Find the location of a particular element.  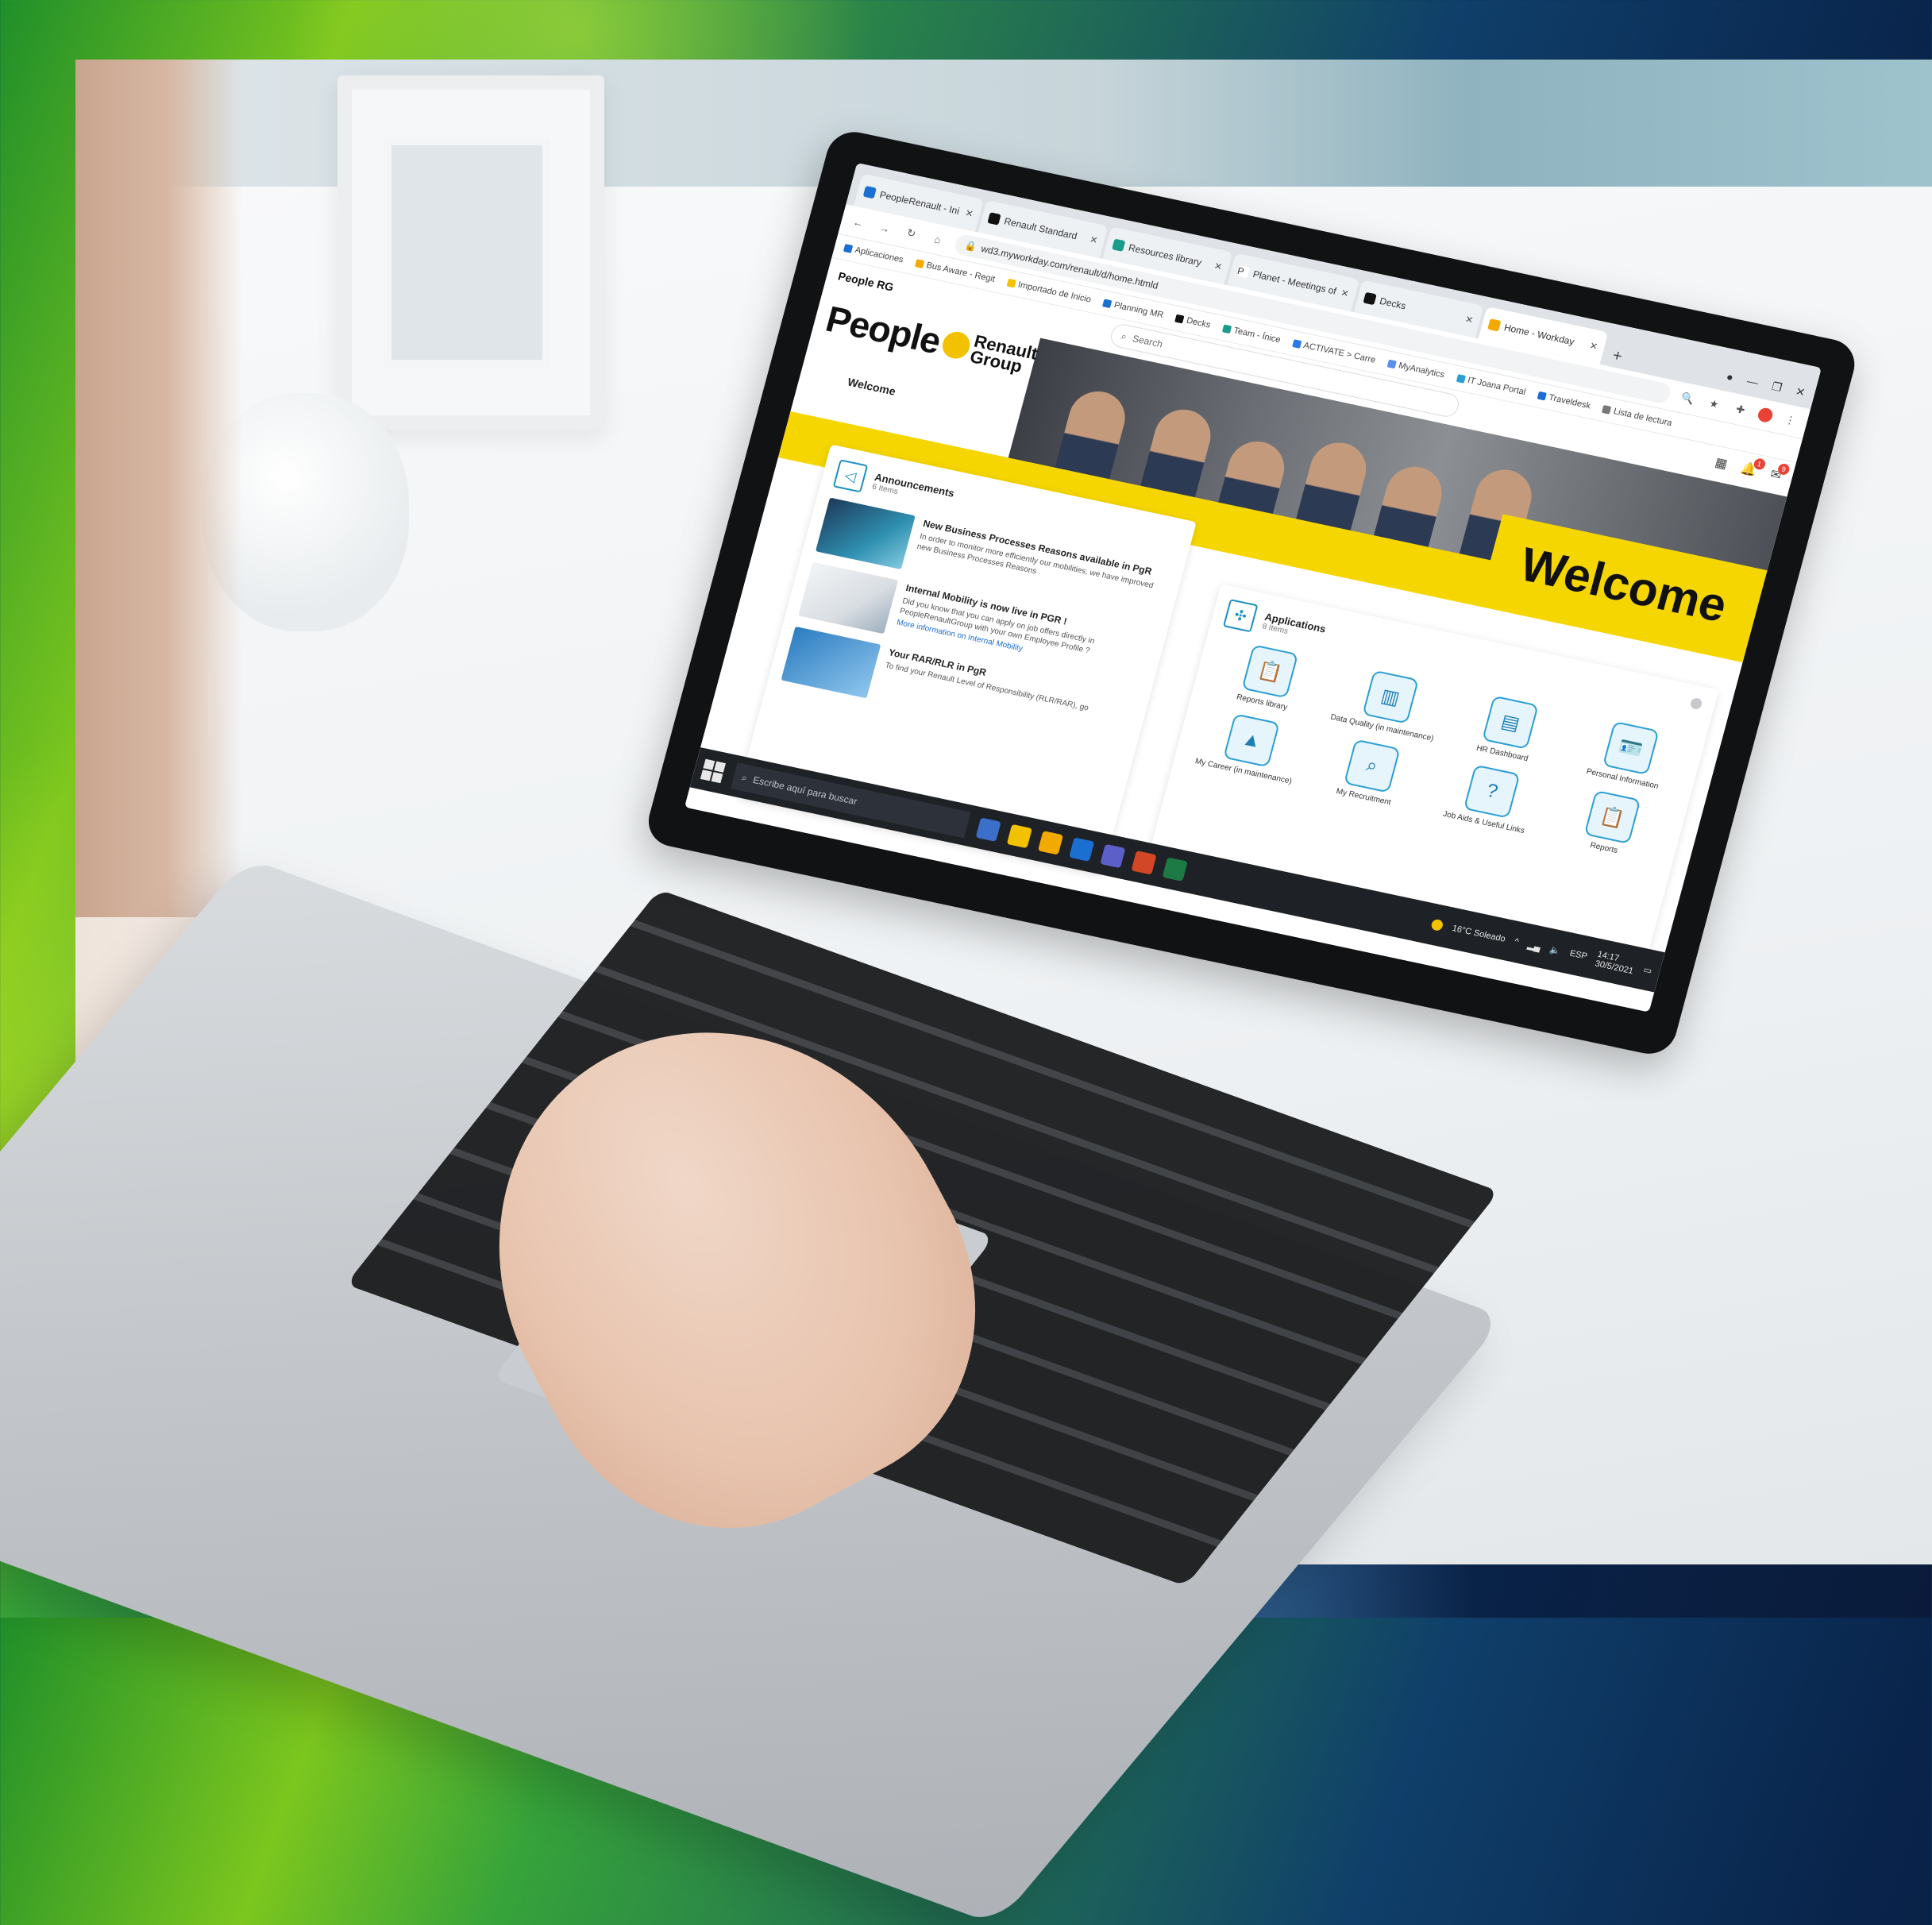

star-icon: ★ is located at coordinates (1715, 404).